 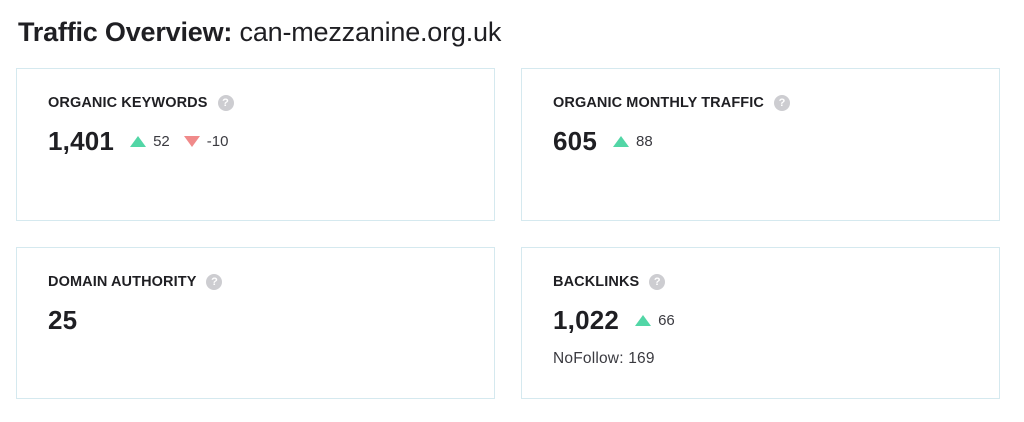 What do you see at coordinates (644, 141) in the screenshot?
I see `organic-monthly-traffic-delta-up-value: 88` at bounding box center [644, 141].